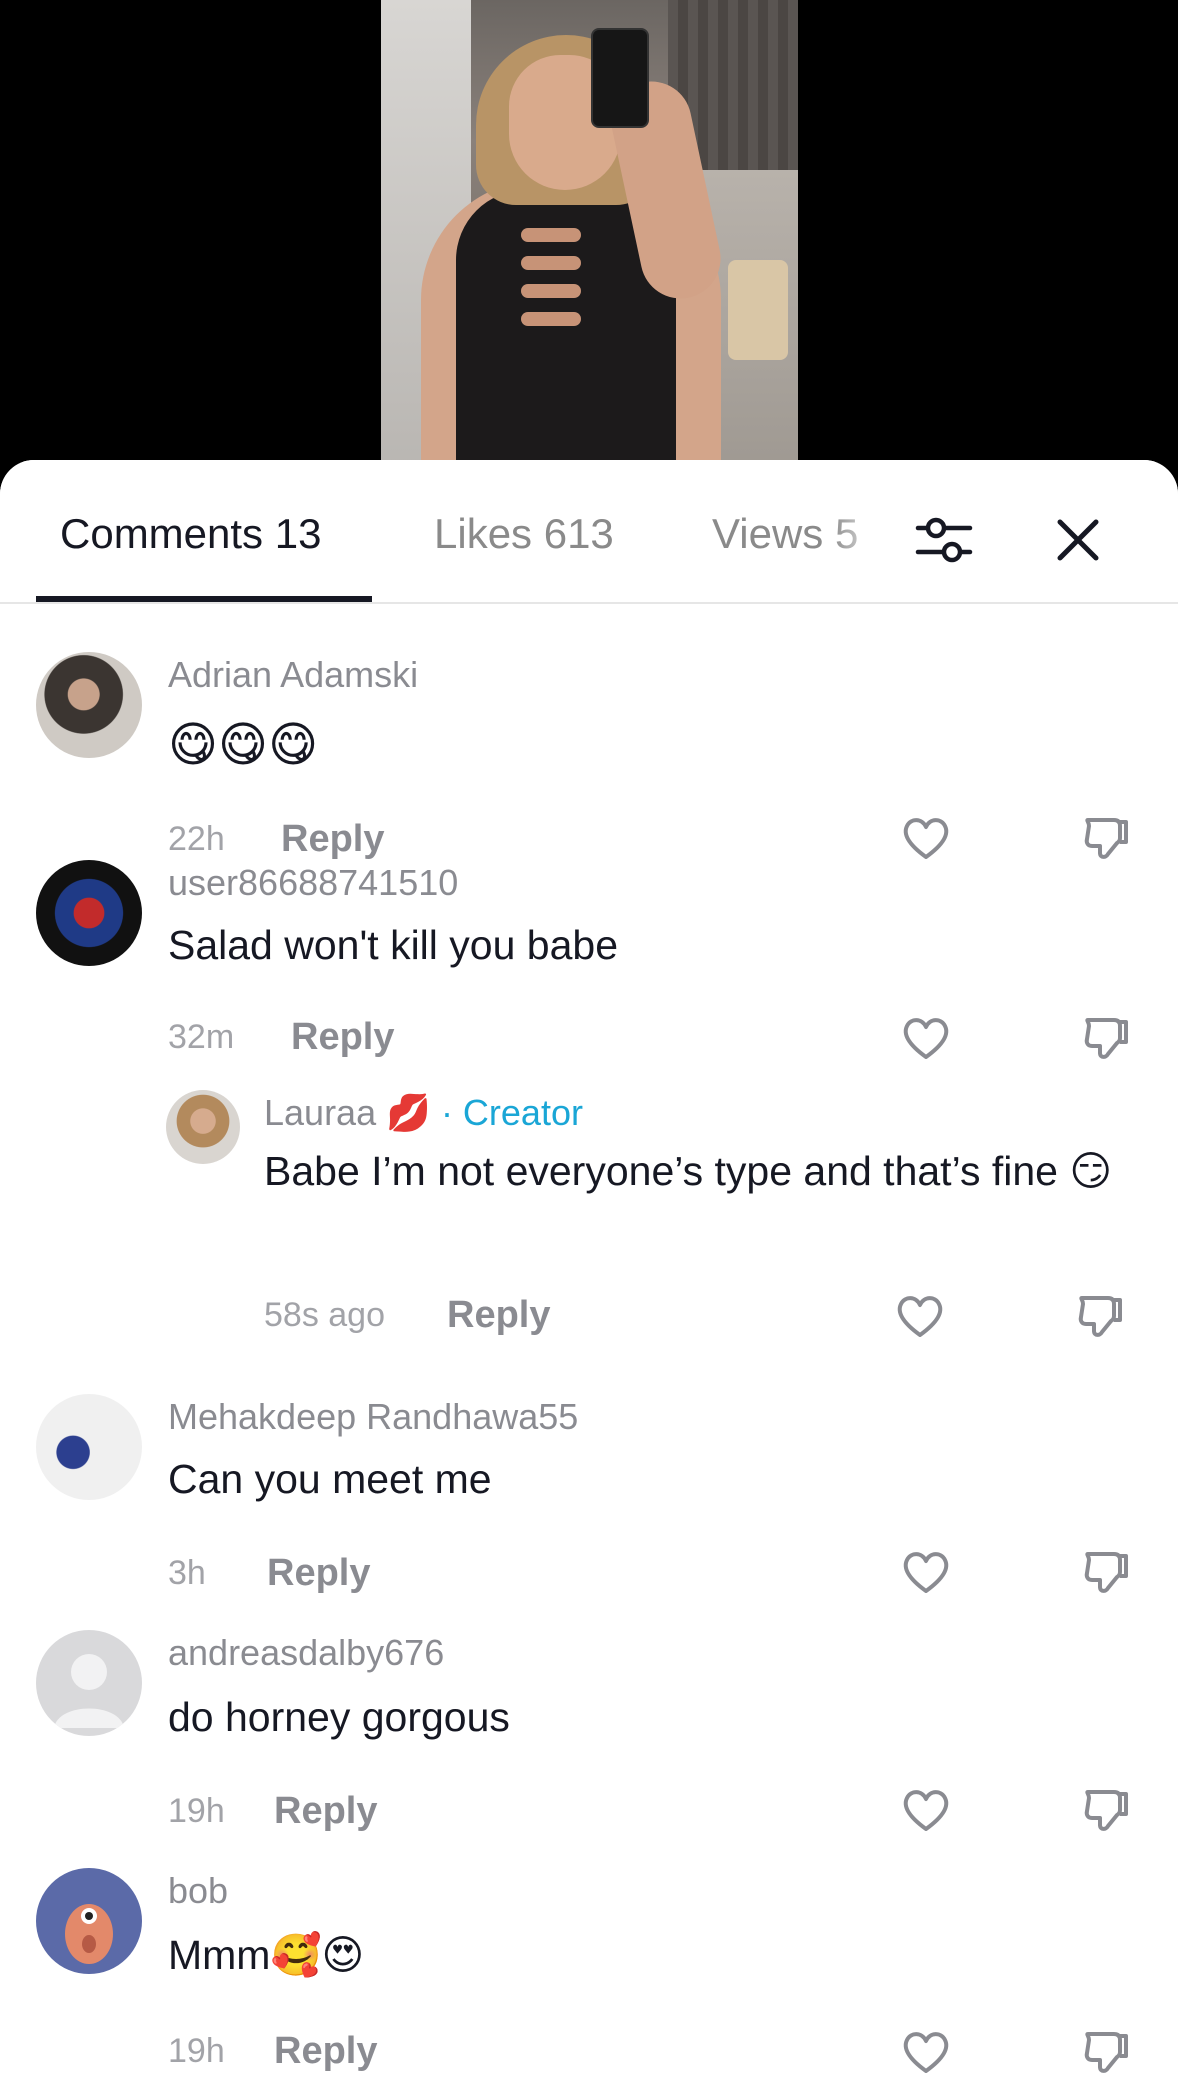 The height and width of the screenshot is (2096, 1178). Describe the element at coordinates (306, 1653) in the screenshot. I see `comment-username: andreasdalby676` at that location.